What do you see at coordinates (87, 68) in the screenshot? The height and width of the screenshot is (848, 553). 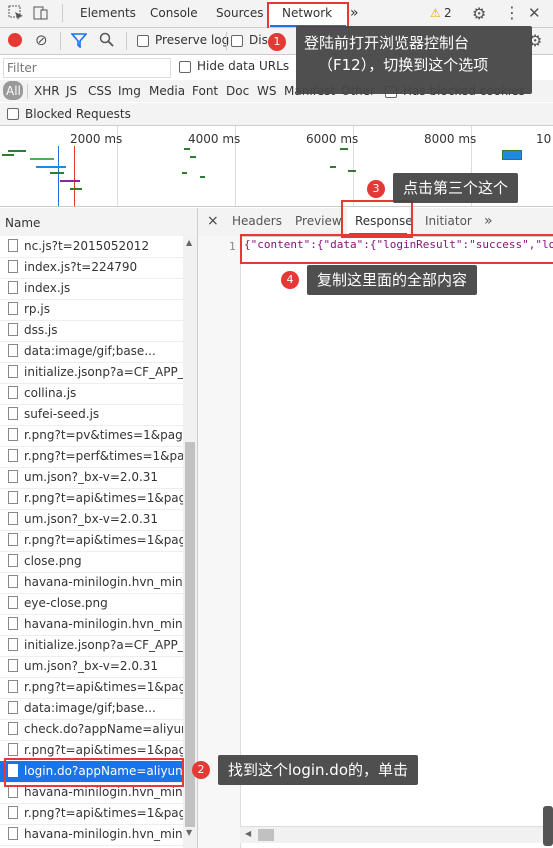 I see `filter-input` at bounding box center [87, 68].